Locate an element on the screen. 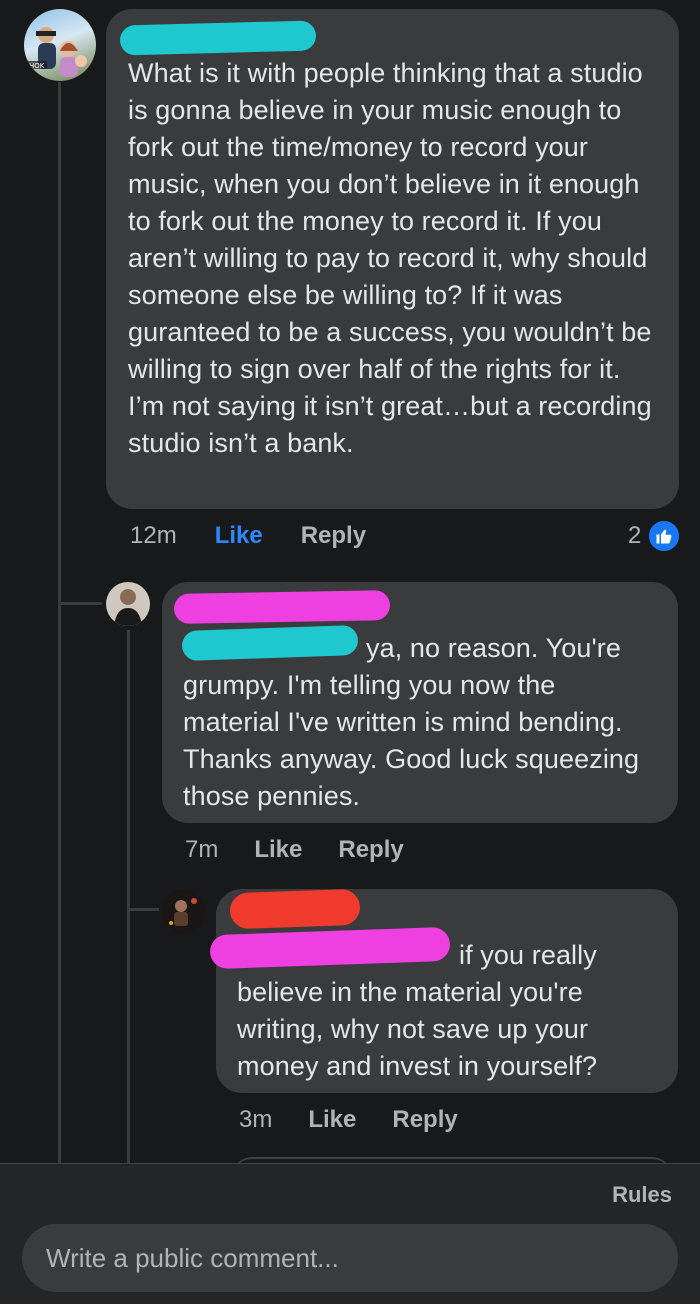  comment-composer: Rules is located at coordinates (350, 1233).